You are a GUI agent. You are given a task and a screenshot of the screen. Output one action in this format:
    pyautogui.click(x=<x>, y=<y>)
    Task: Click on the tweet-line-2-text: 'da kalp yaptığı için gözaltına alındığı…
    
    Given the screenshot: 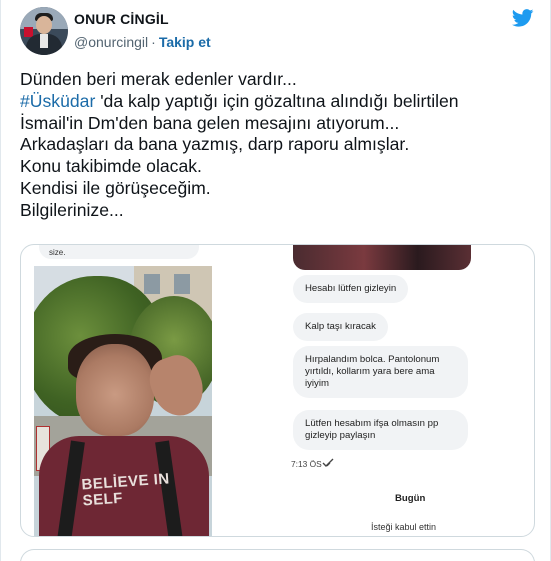 What is the action you would take?
    pyautogui.click(x=279, y=100)
    